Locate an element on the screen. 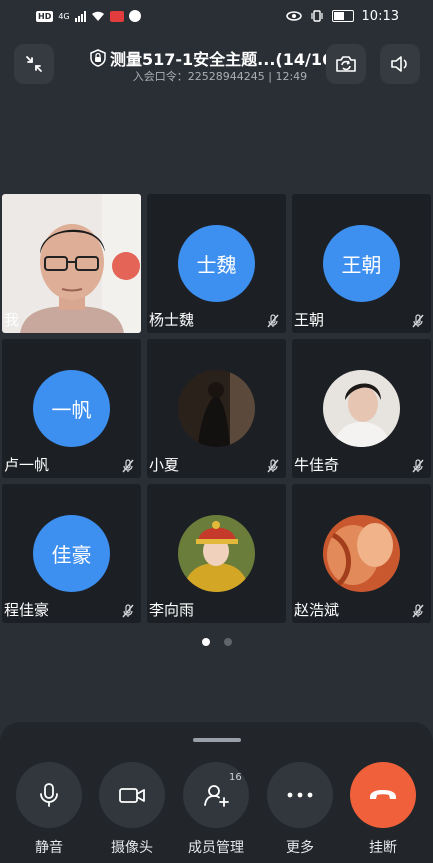 The height and width of the screenshot is (863, 433). drag-handle is located at coordinates (217, 740).